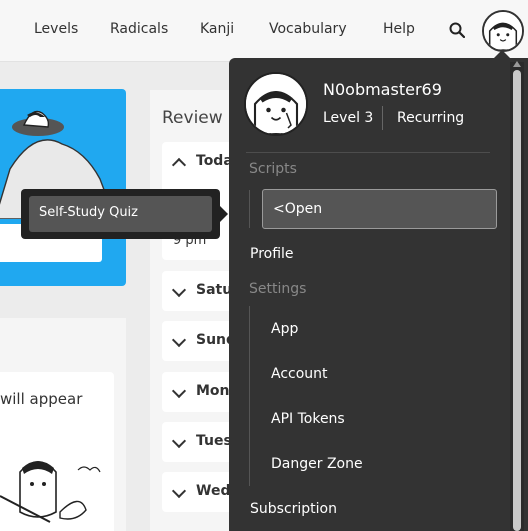 The image size is (528, 531). What do you see at coordinates (139, 29) in the screenshot?
I see `nav-radicals: Radicals` at bounding box center [139, 29].